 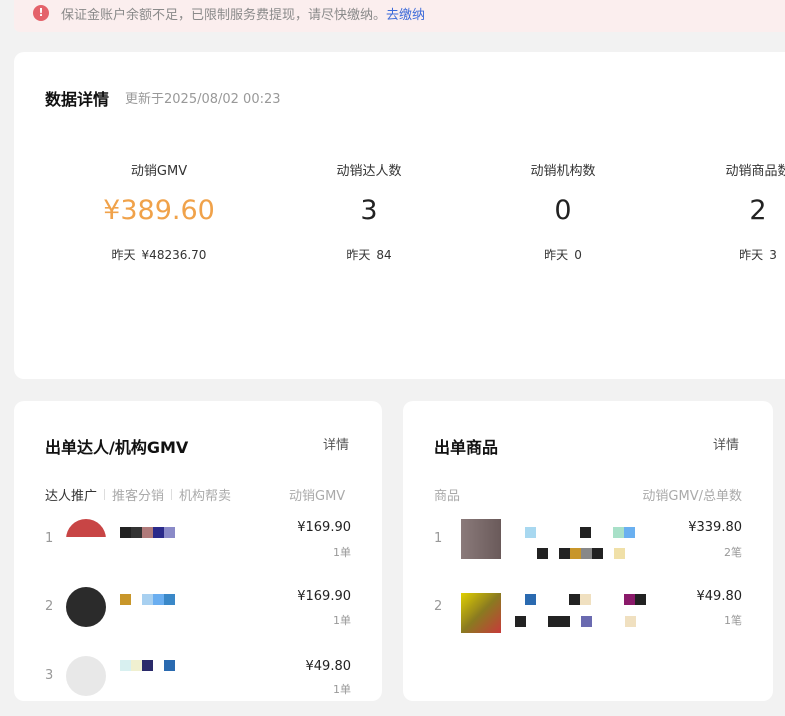 What do you see at coordinates (447, 496) in the screenshot?
I see `product-column-header: 商品` at bounding box center [447, 496].